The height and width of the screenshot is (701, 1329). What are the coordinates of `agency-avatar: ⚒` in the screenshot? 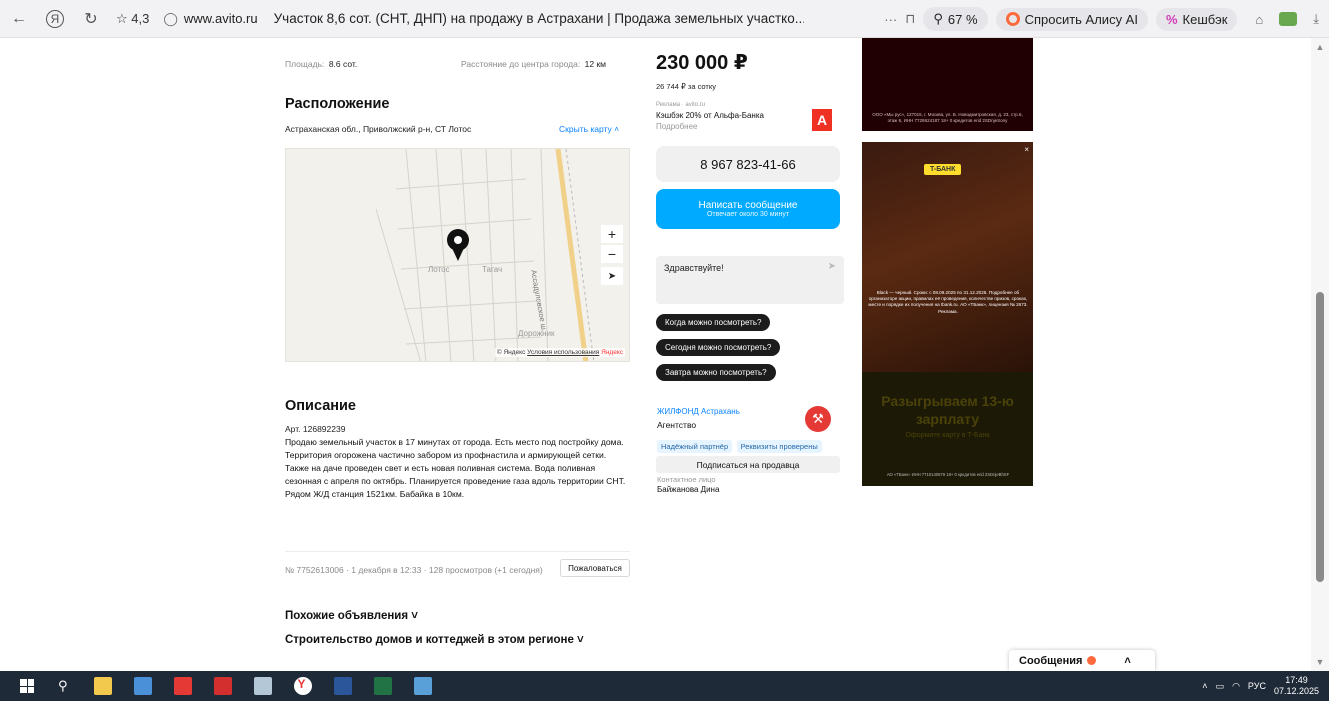 It's located at (818, 419).